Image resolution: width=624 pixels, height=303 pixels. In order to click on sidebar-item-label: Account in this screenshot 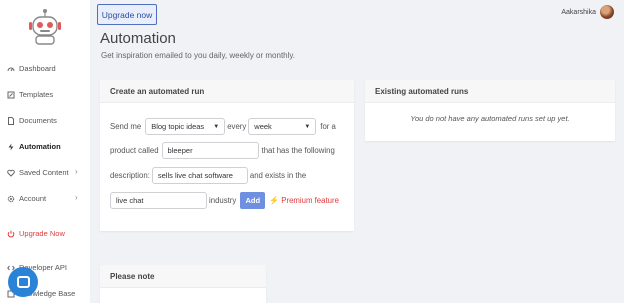, I will do `click(33, 198)`.